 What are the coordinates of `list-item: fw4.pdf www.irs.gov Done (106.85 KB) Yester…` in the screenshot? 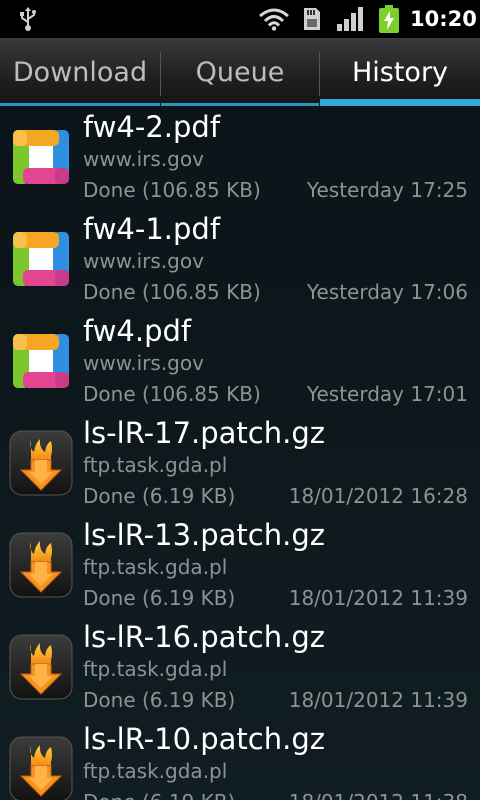 It's located at (240, 361).